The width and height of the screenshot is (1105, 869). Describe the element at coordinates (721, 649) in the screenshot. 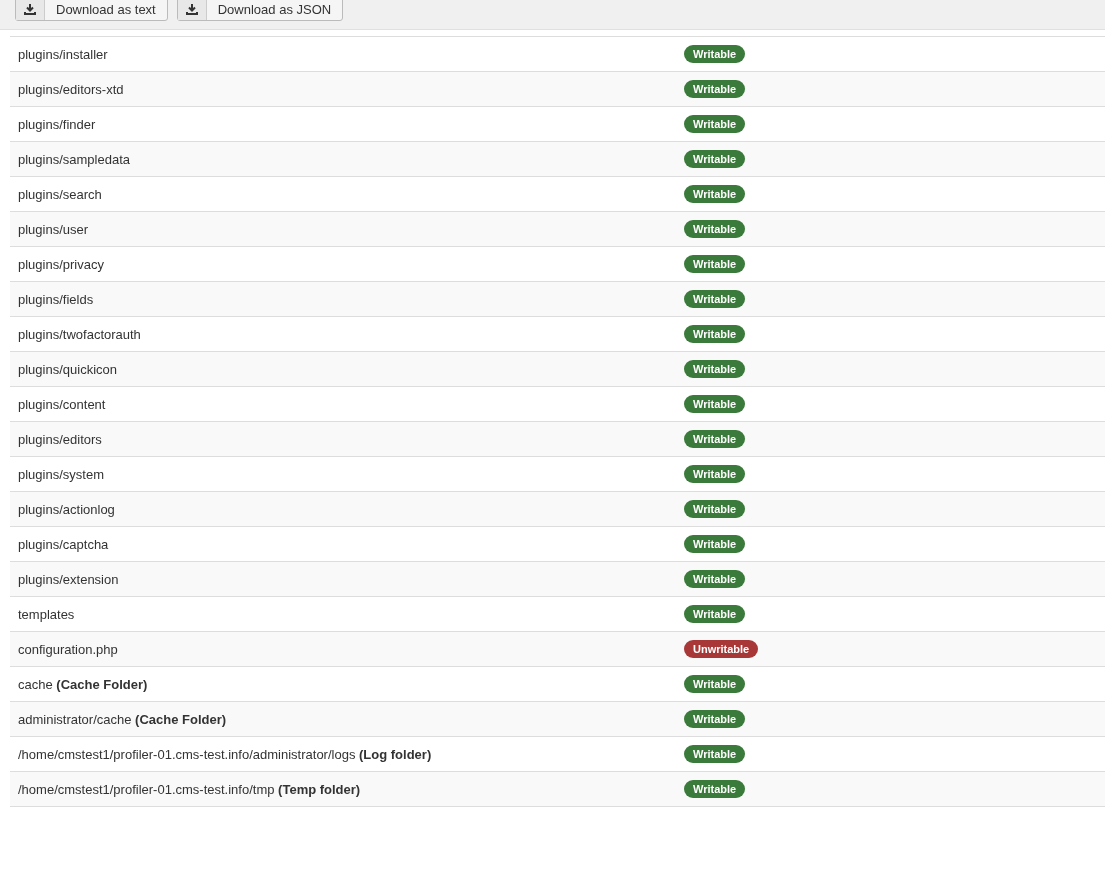

I see `status-badge: Unwritable` at that location.